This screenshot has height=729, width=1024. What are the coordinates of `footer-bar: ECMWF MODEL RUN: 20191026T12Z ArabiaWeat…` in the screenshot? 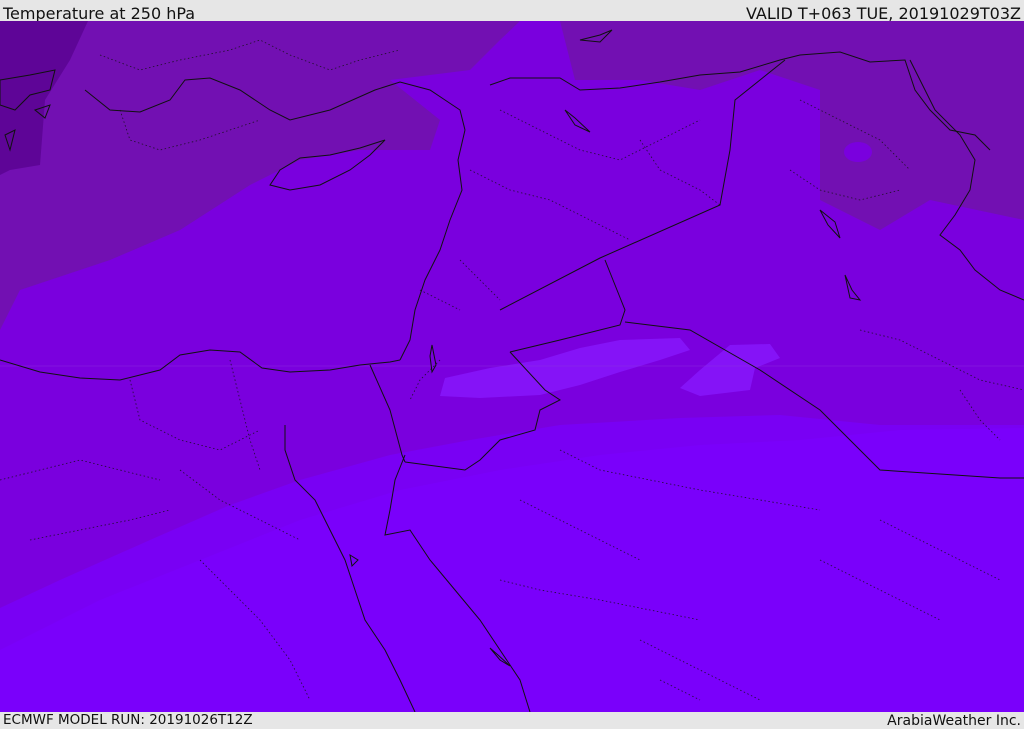 It's located at (512, 720).